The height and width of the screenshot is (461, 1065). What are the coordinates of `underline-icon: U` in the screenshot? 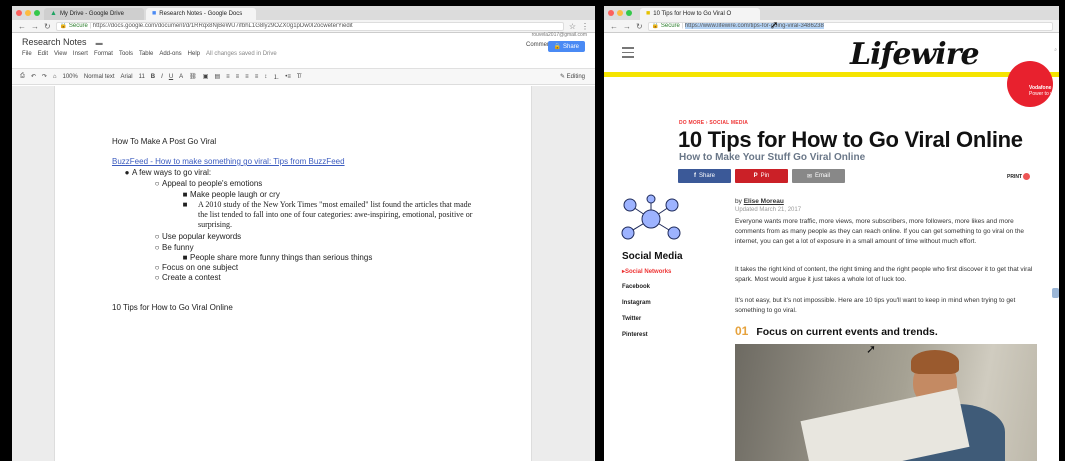 It's located at (171, 77).